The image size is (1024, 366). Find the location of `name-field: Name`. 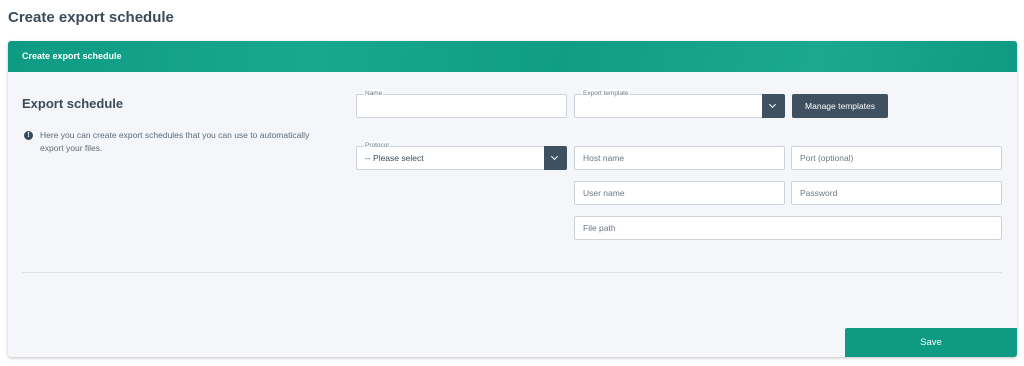

name-field: Name is located at coordinates (461, 103).